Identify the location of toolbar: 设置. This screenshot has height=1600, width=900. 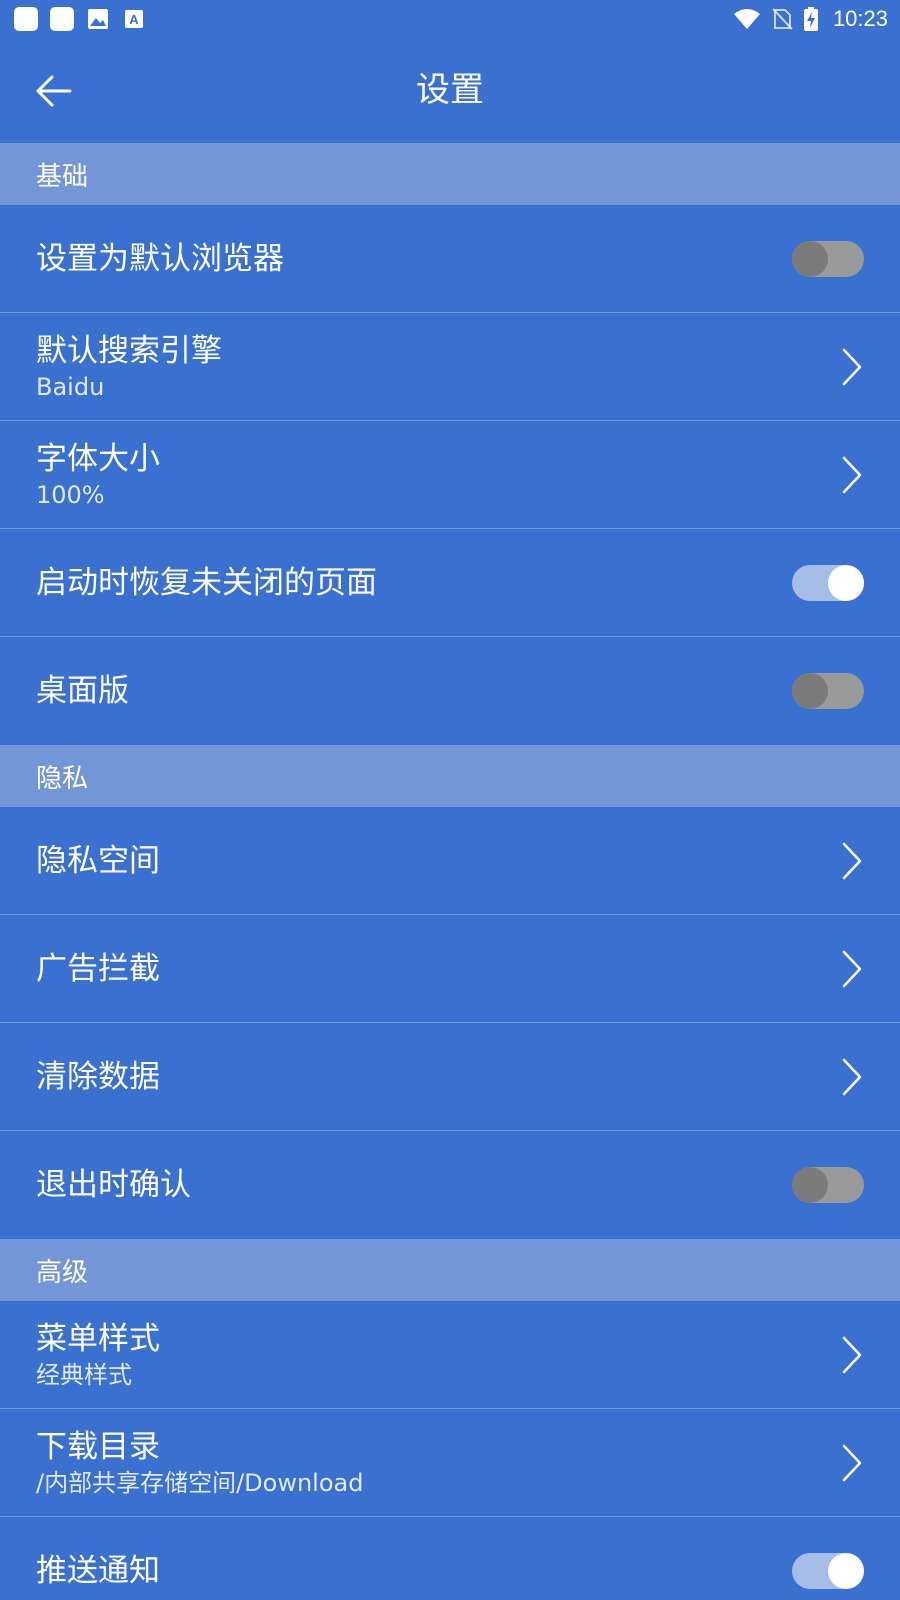
(450, 90).